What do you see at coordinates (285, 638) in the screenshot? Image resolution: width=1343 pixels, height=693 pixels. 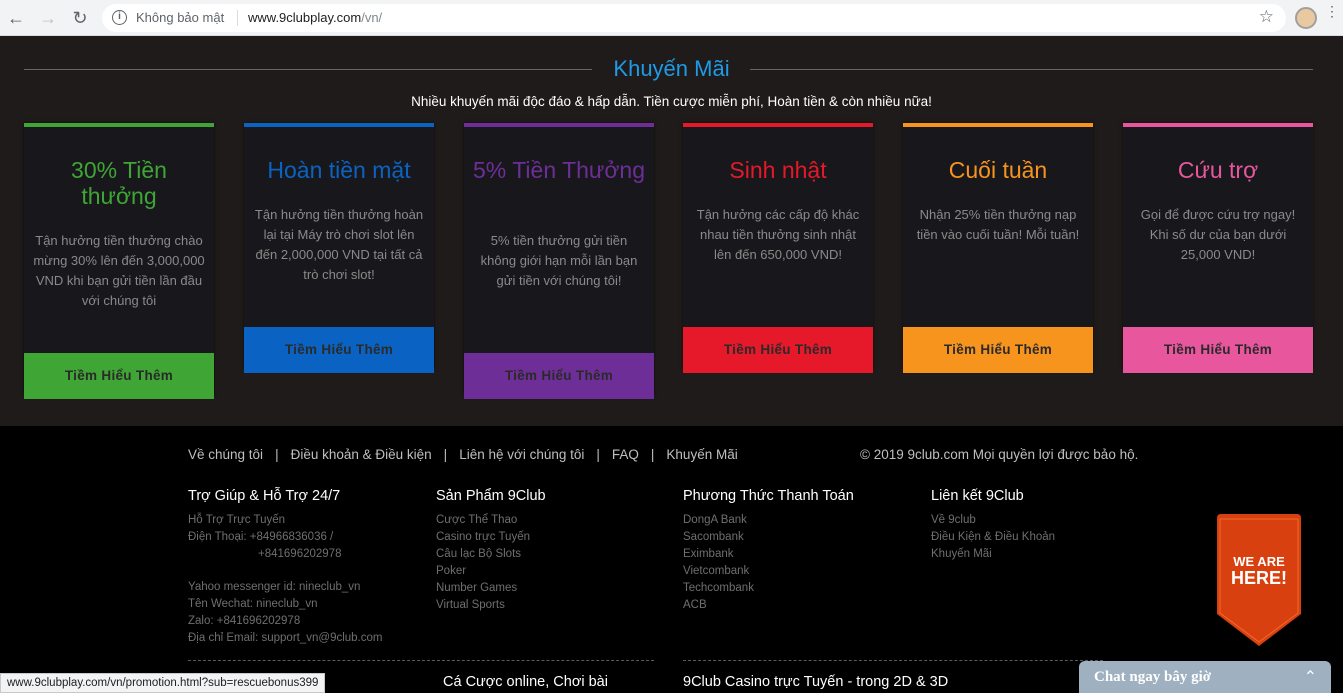 I see `support-item: Địa chỉ Email: support_vn@9club.com` at bounding box center [285, 638].